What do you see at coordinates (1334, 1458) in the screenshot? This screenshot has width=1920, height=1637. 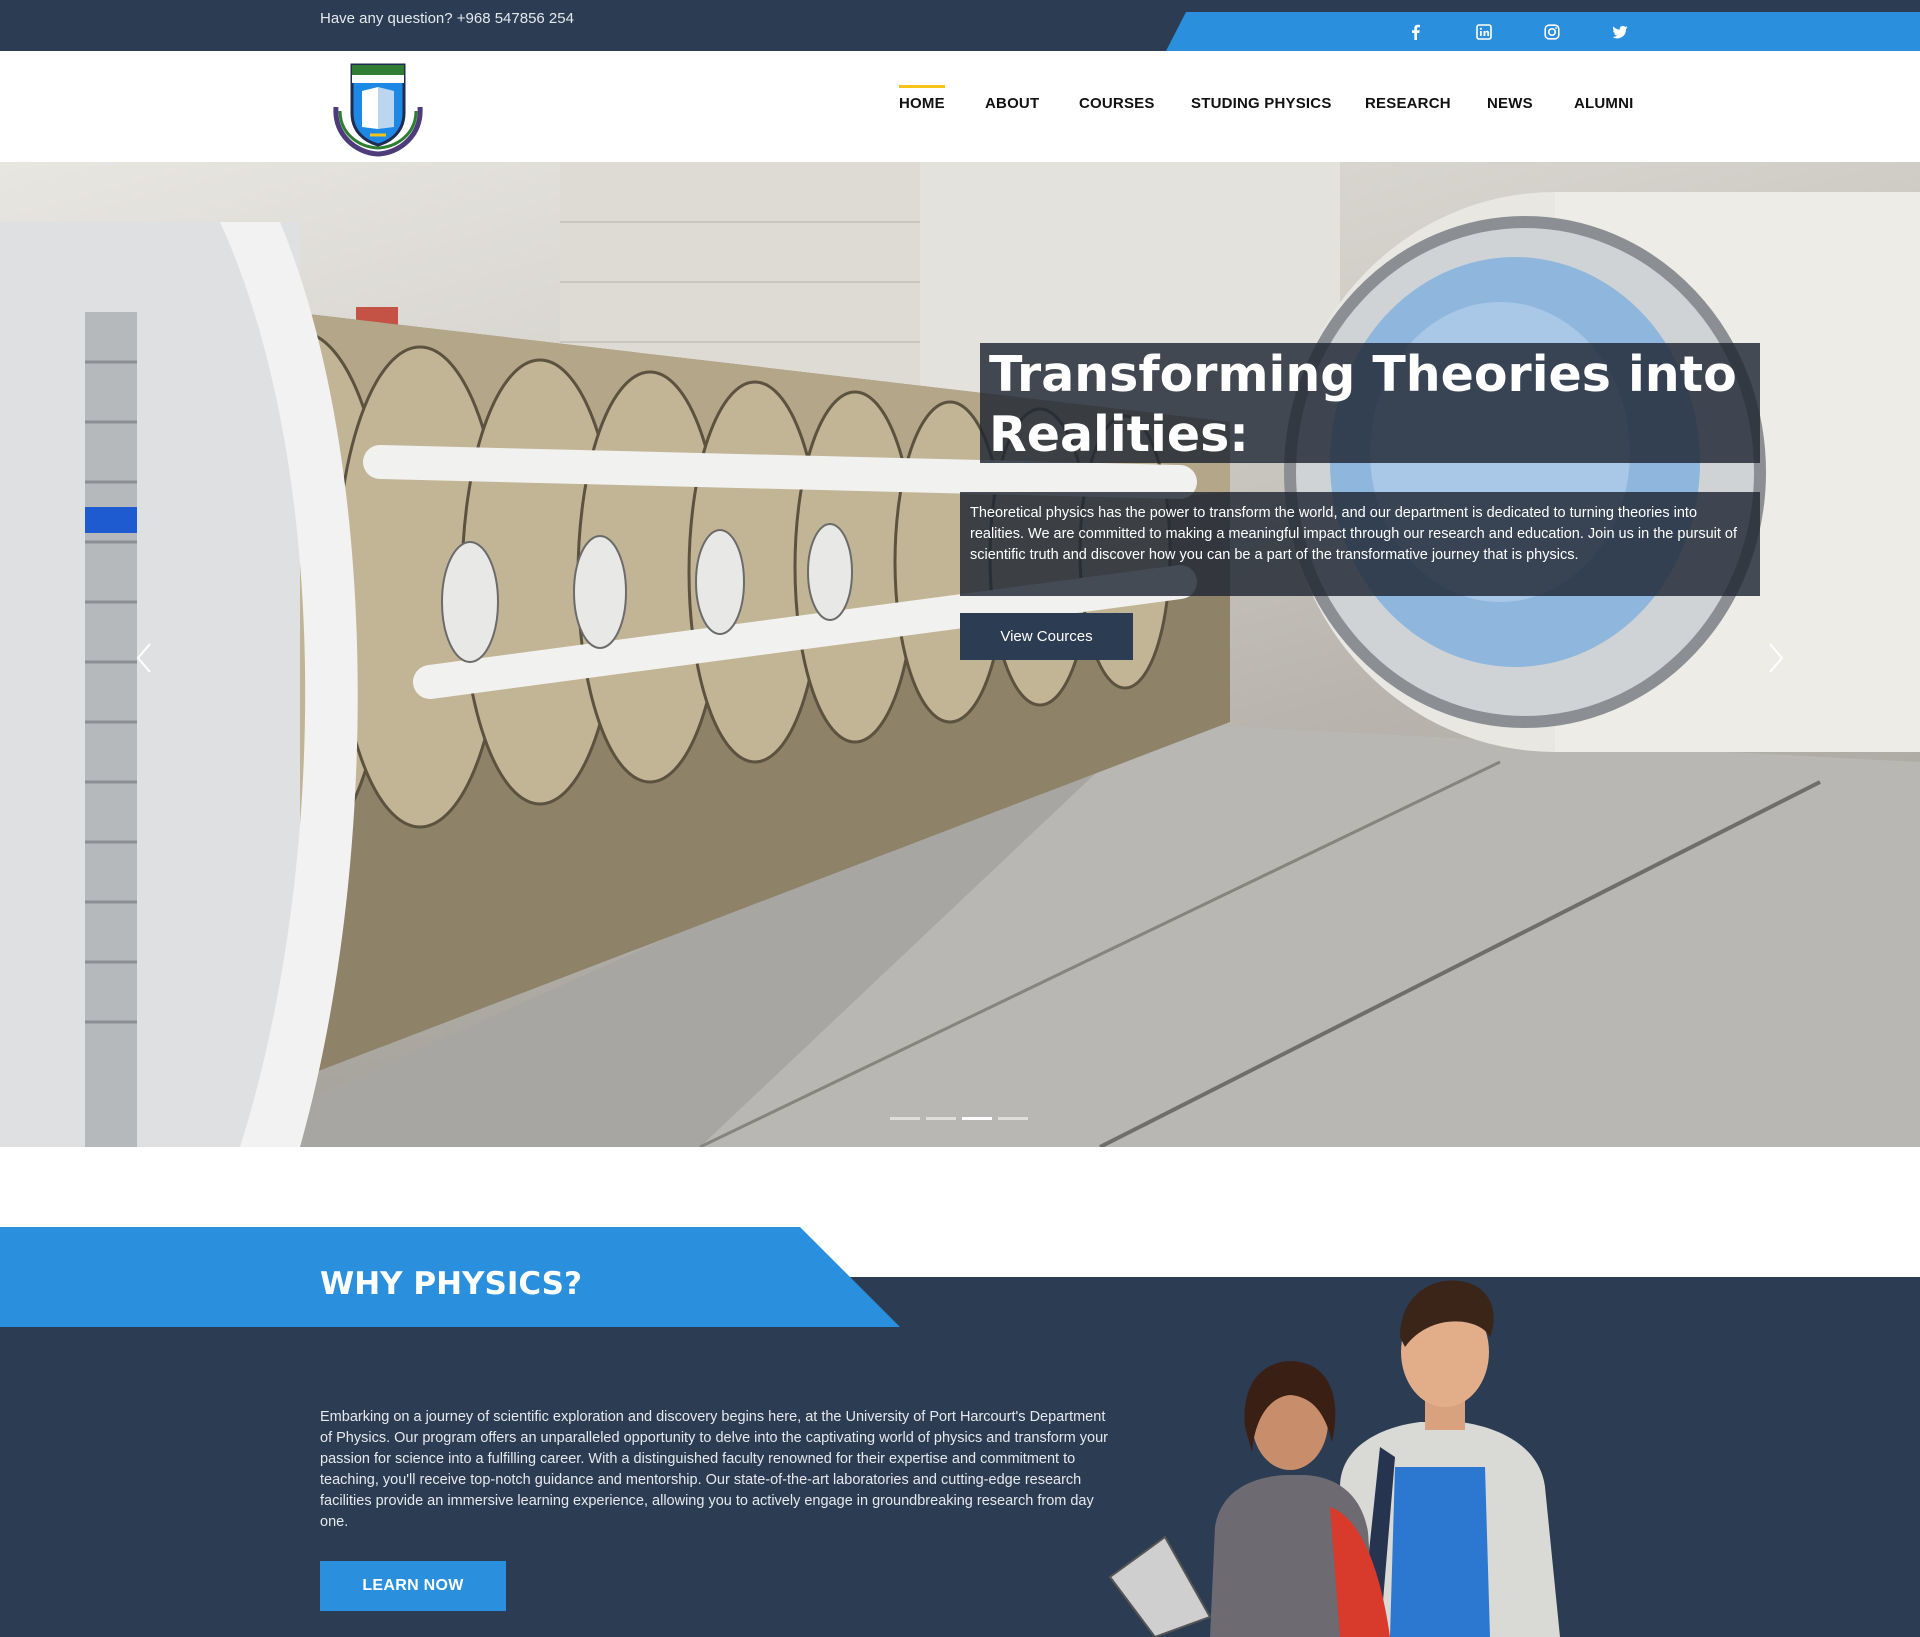 I see `students-image` at bounding box center [1334, 1458].